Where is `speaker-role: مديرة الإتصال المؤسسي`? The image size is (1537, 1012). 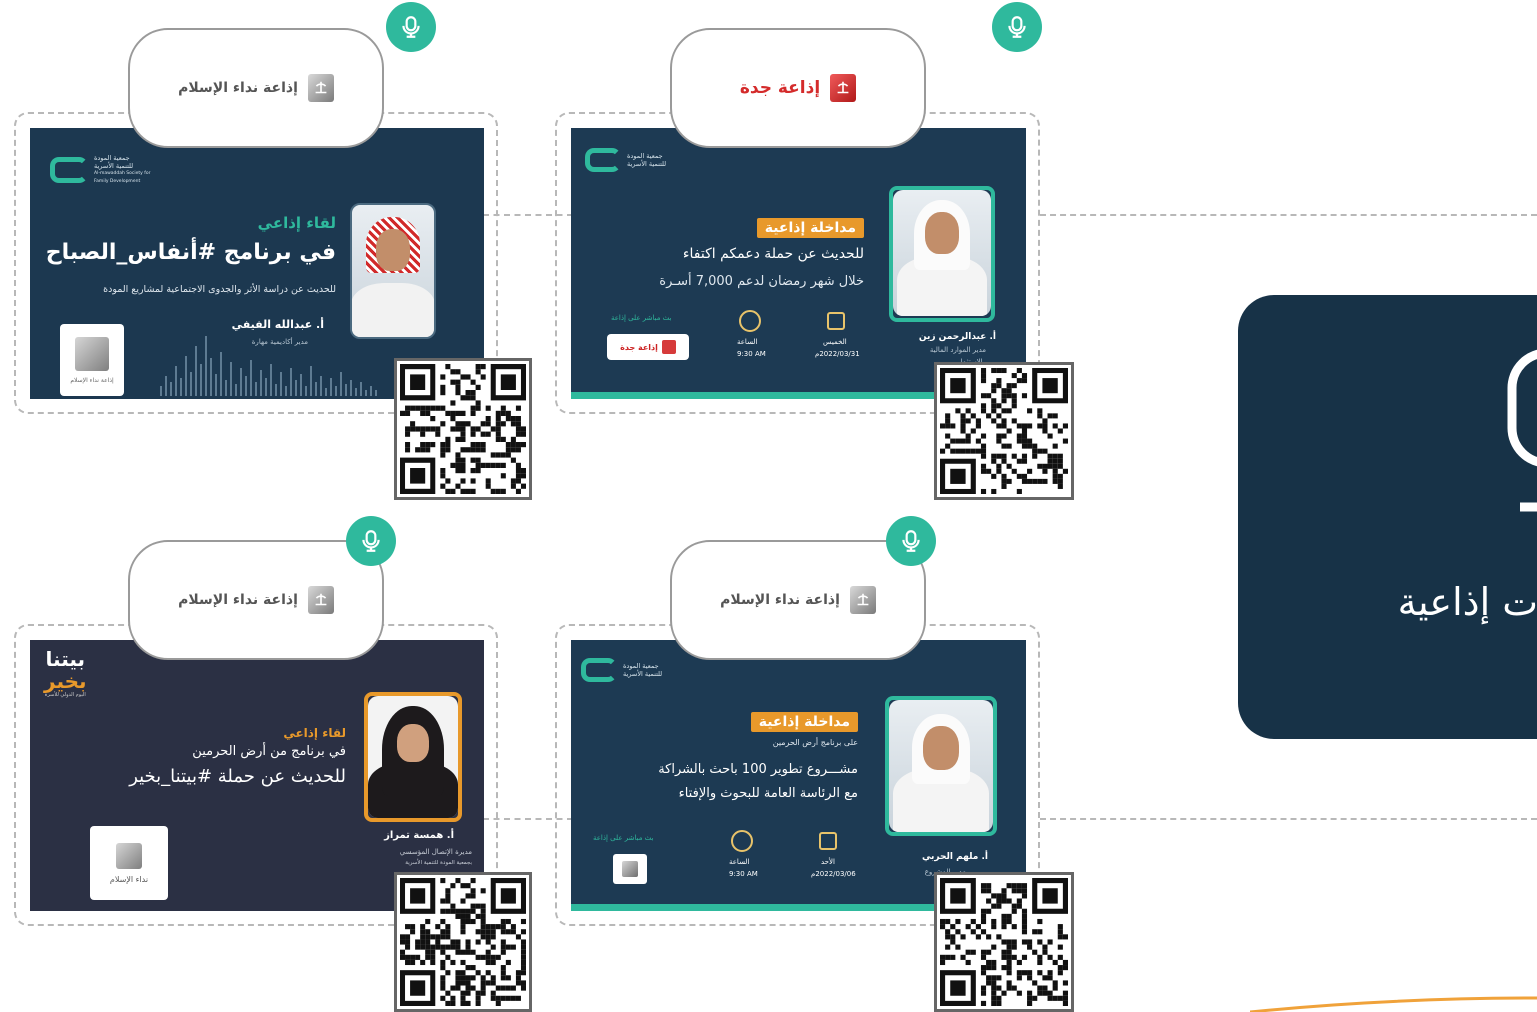
speaker-role: مديرة الإتصال المؤسسي is located at coordinates (435, 852).